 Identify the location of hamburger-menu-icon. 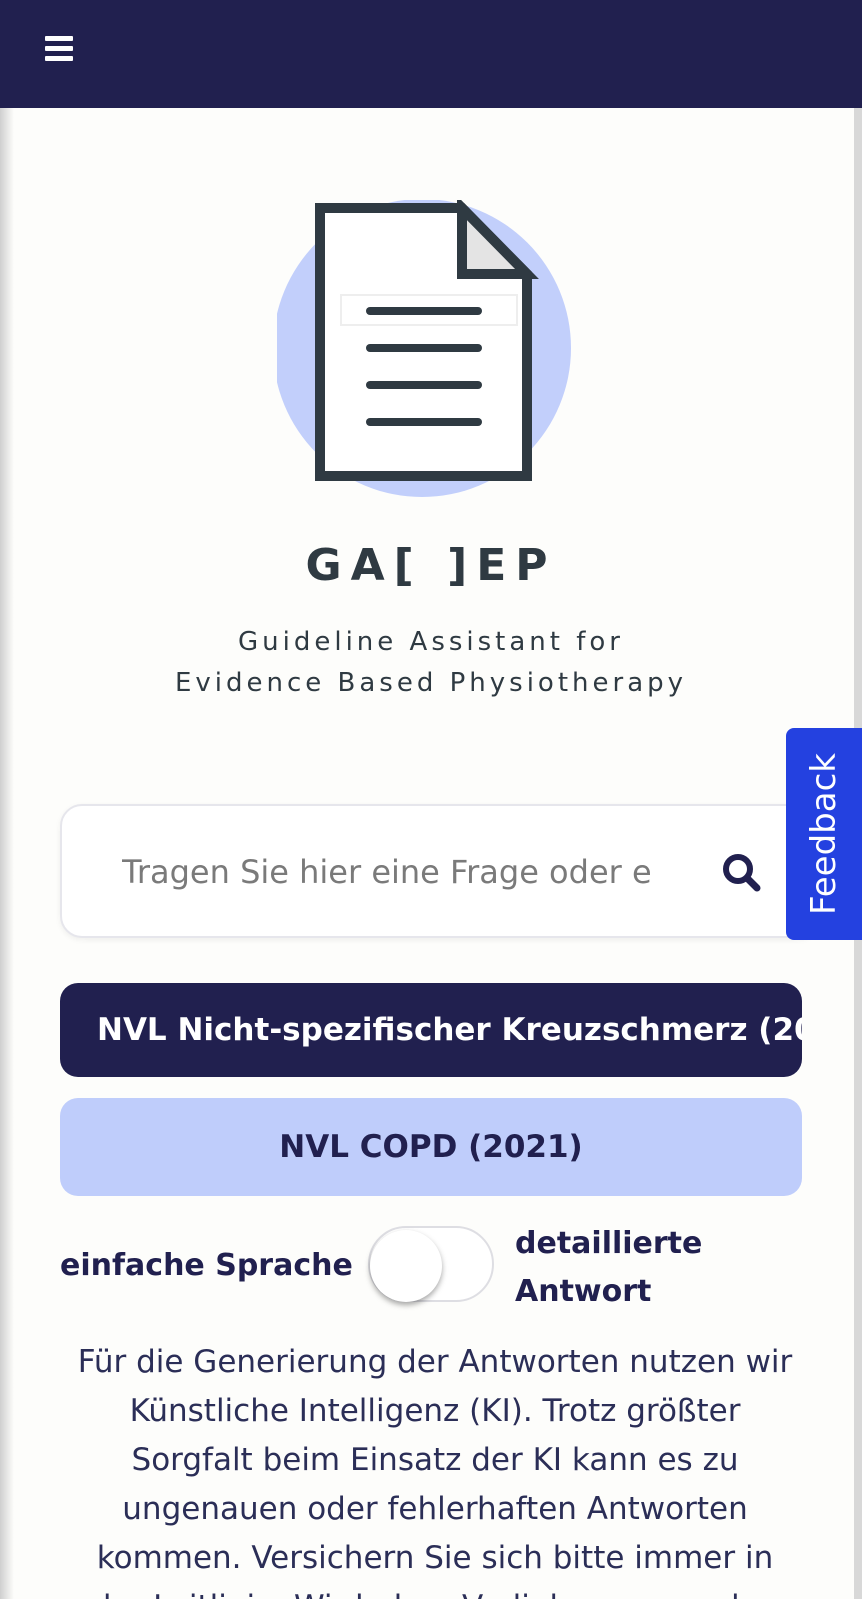
(59, 49).